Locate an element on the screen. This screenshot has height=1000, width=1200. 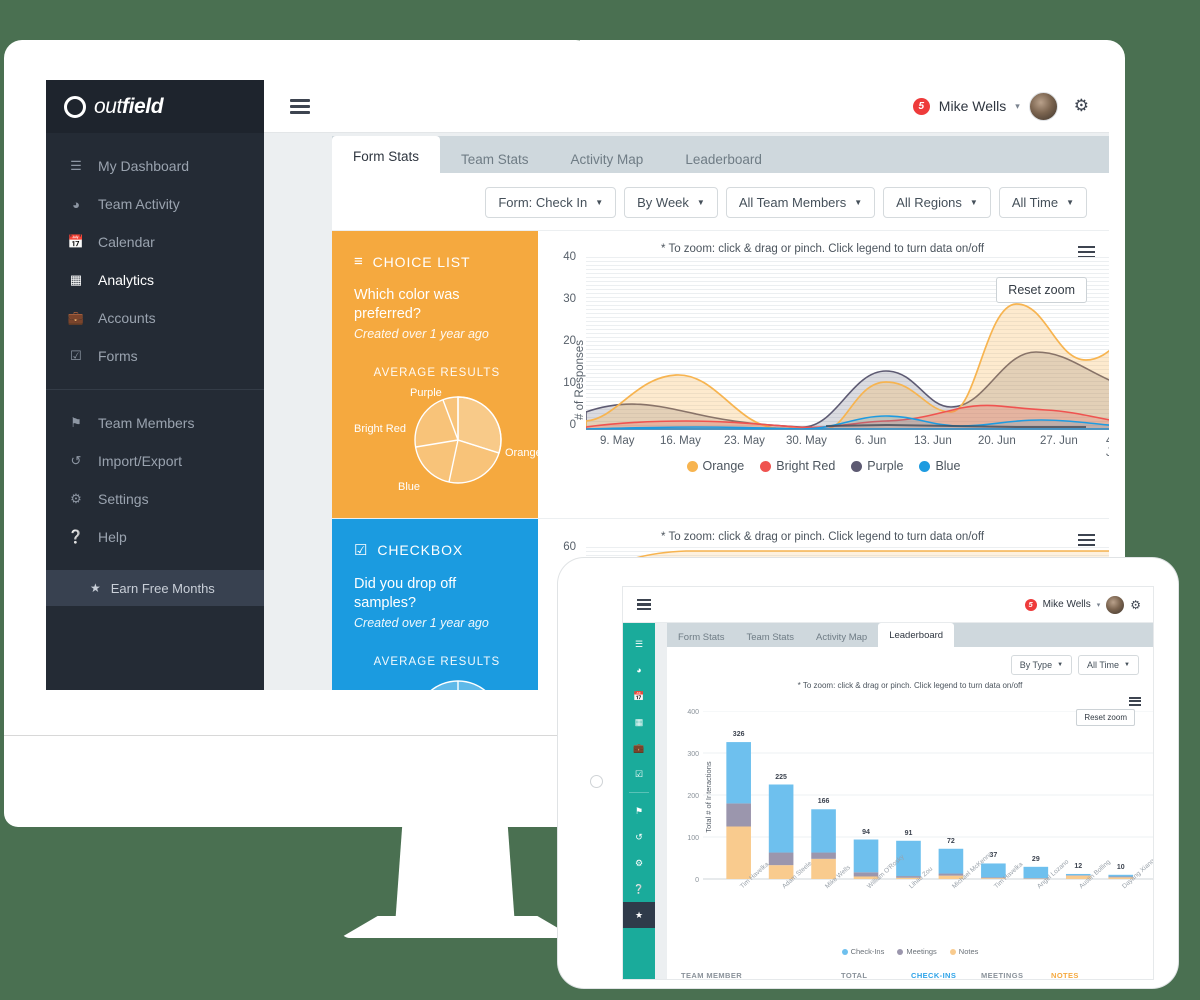
filter-time: All Time ▼ is located at coordinates (1042, 202).